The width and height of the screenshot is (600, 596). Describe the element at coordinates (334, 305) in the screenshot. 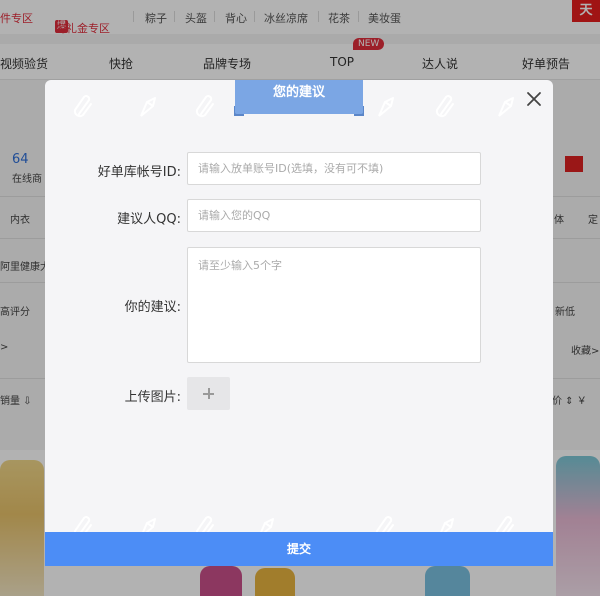

I see `suggestion-textarea` at that location.